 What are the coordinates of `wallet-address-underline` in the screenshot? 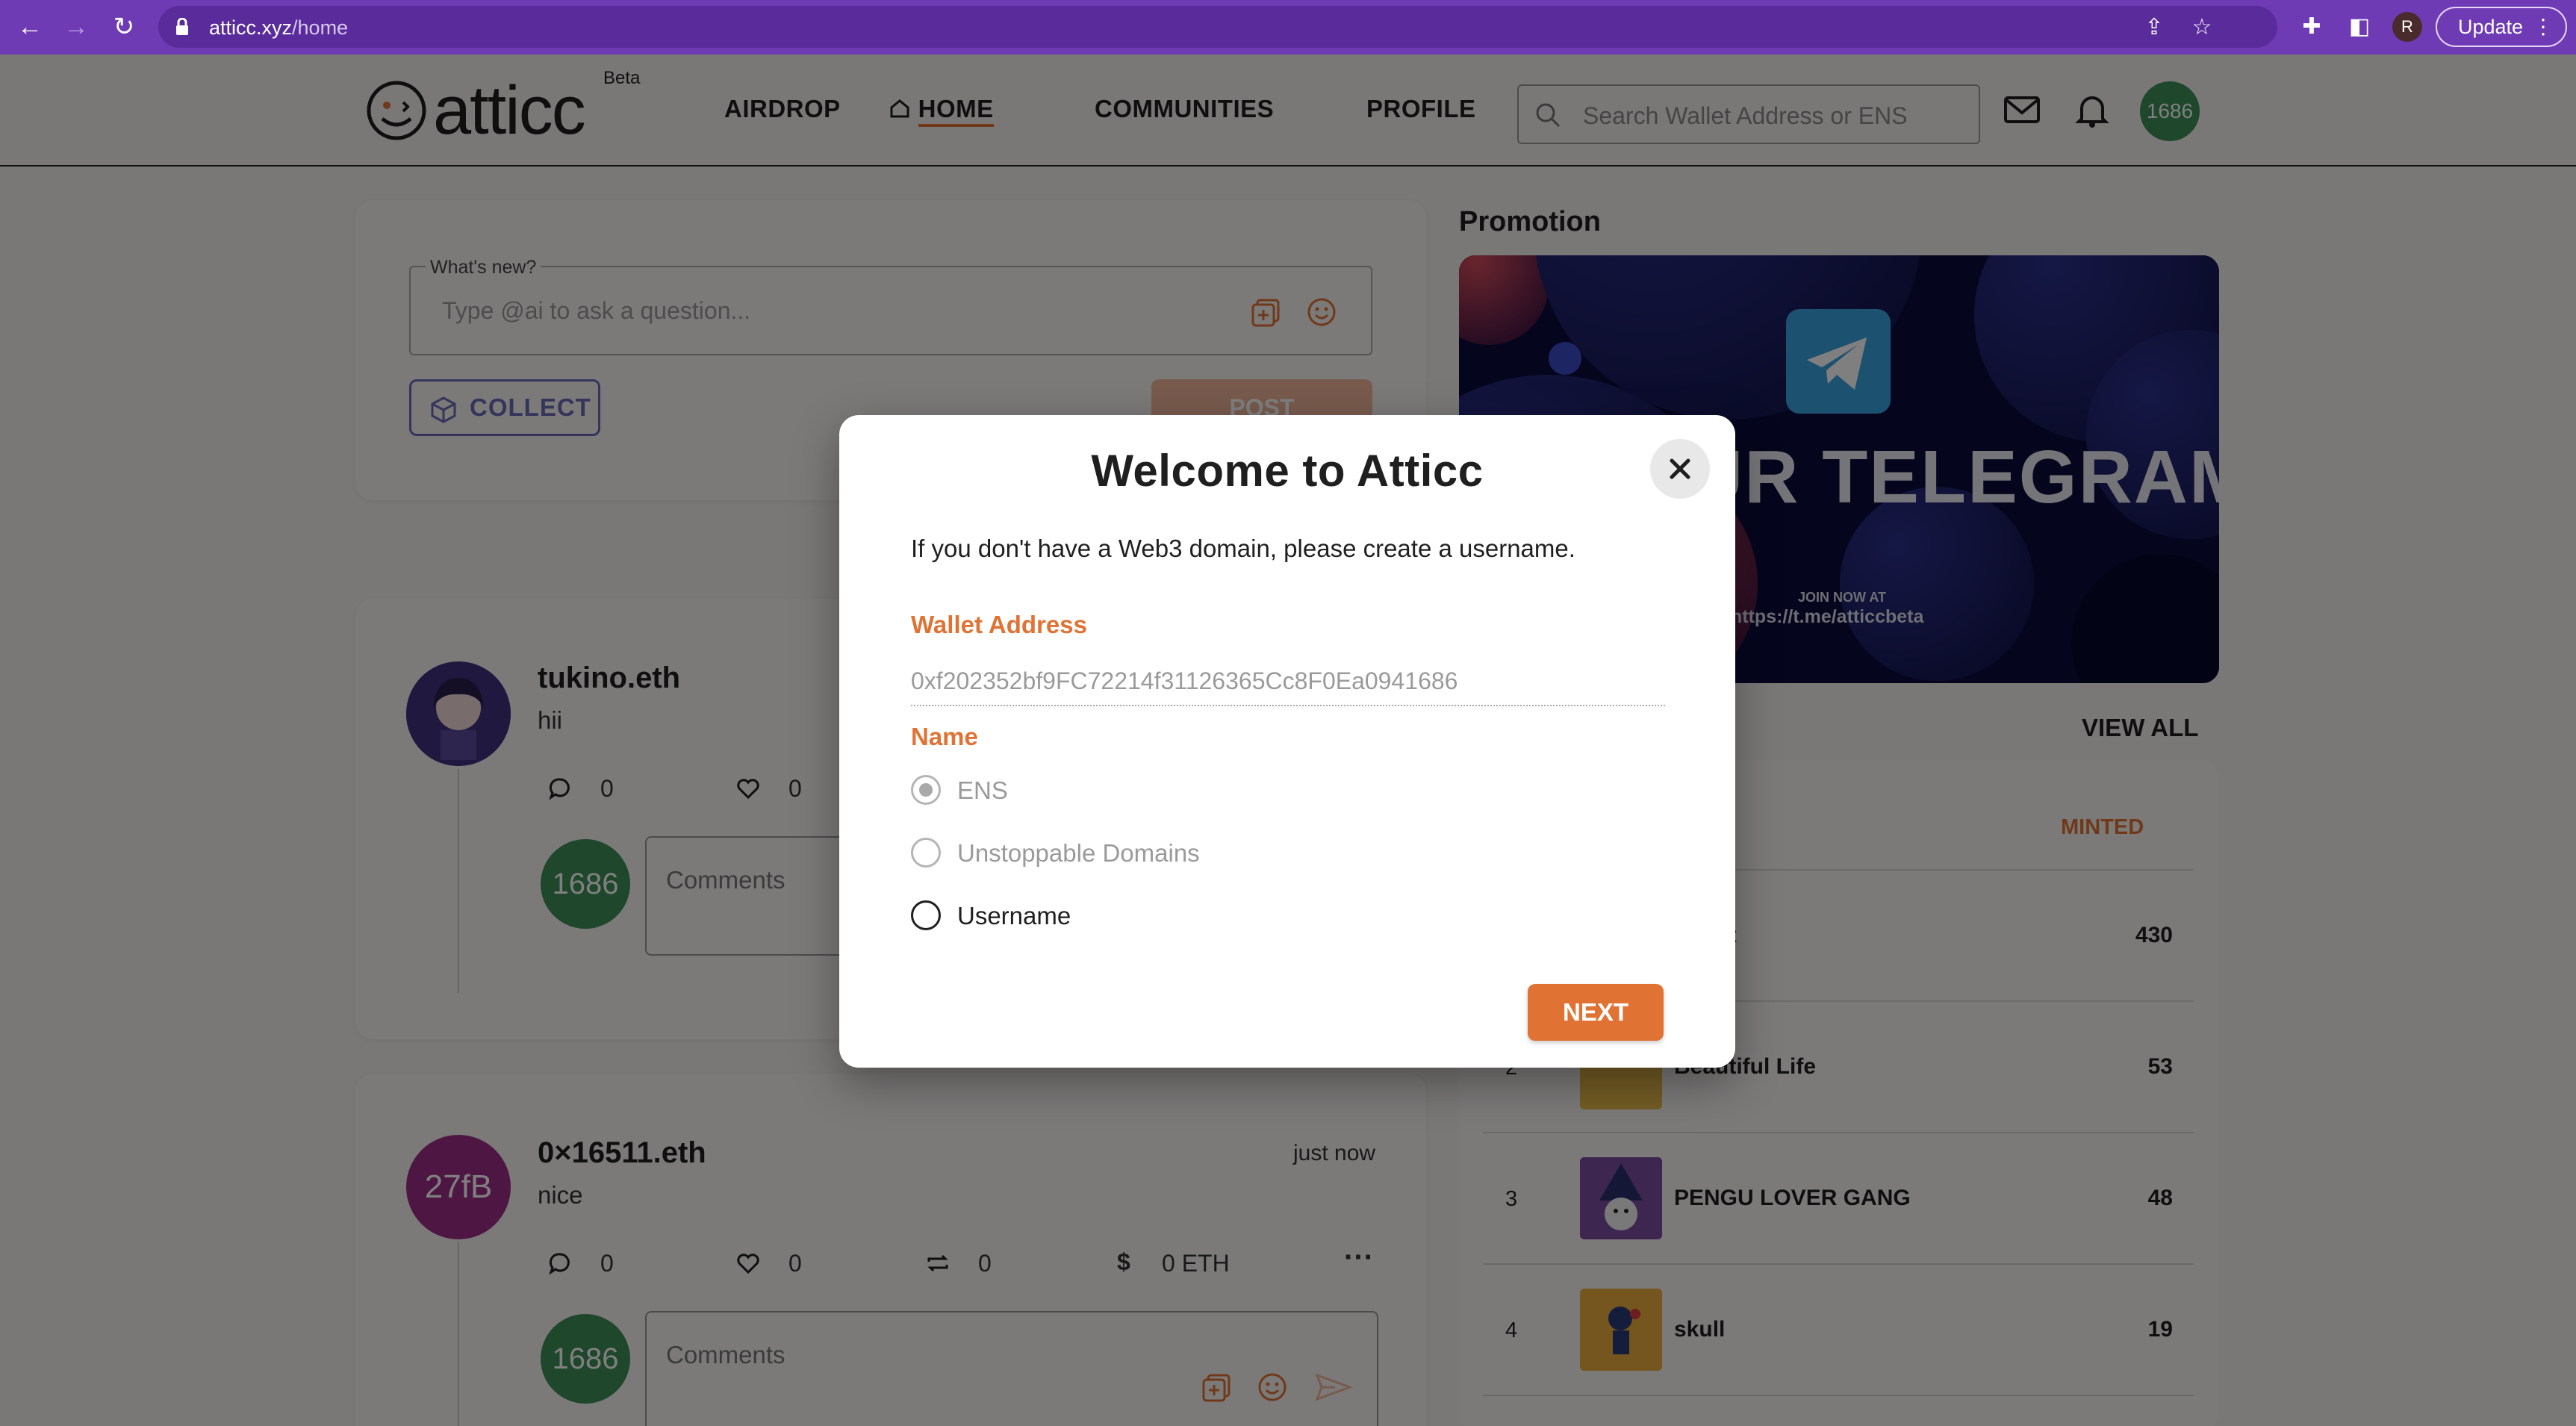 It's located at (1288, 705).